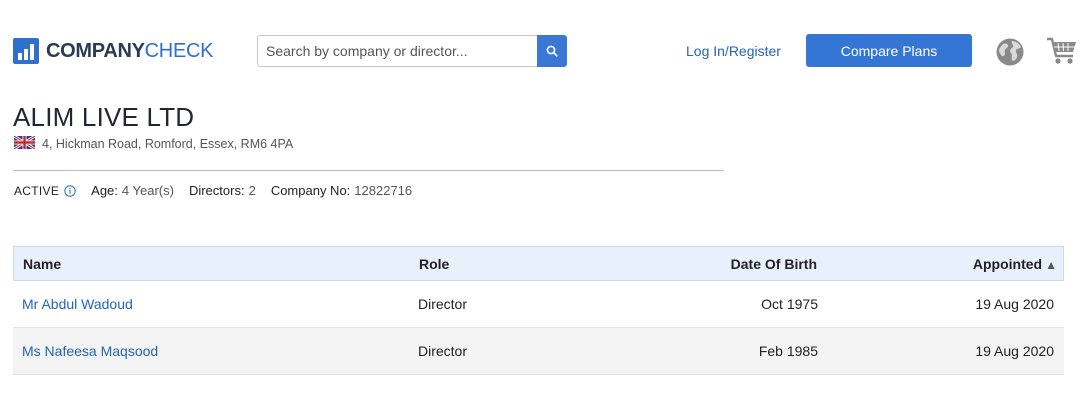  I want to click on login-register-link: Log In/Register, so click(733, 51).